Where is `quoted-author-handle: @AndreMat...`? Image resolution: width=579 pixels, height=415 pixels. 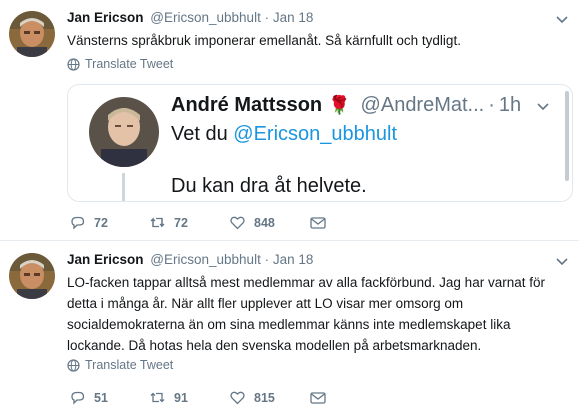 quoted-author-handle: @AndreMat... is located at coordinates (423, 105).